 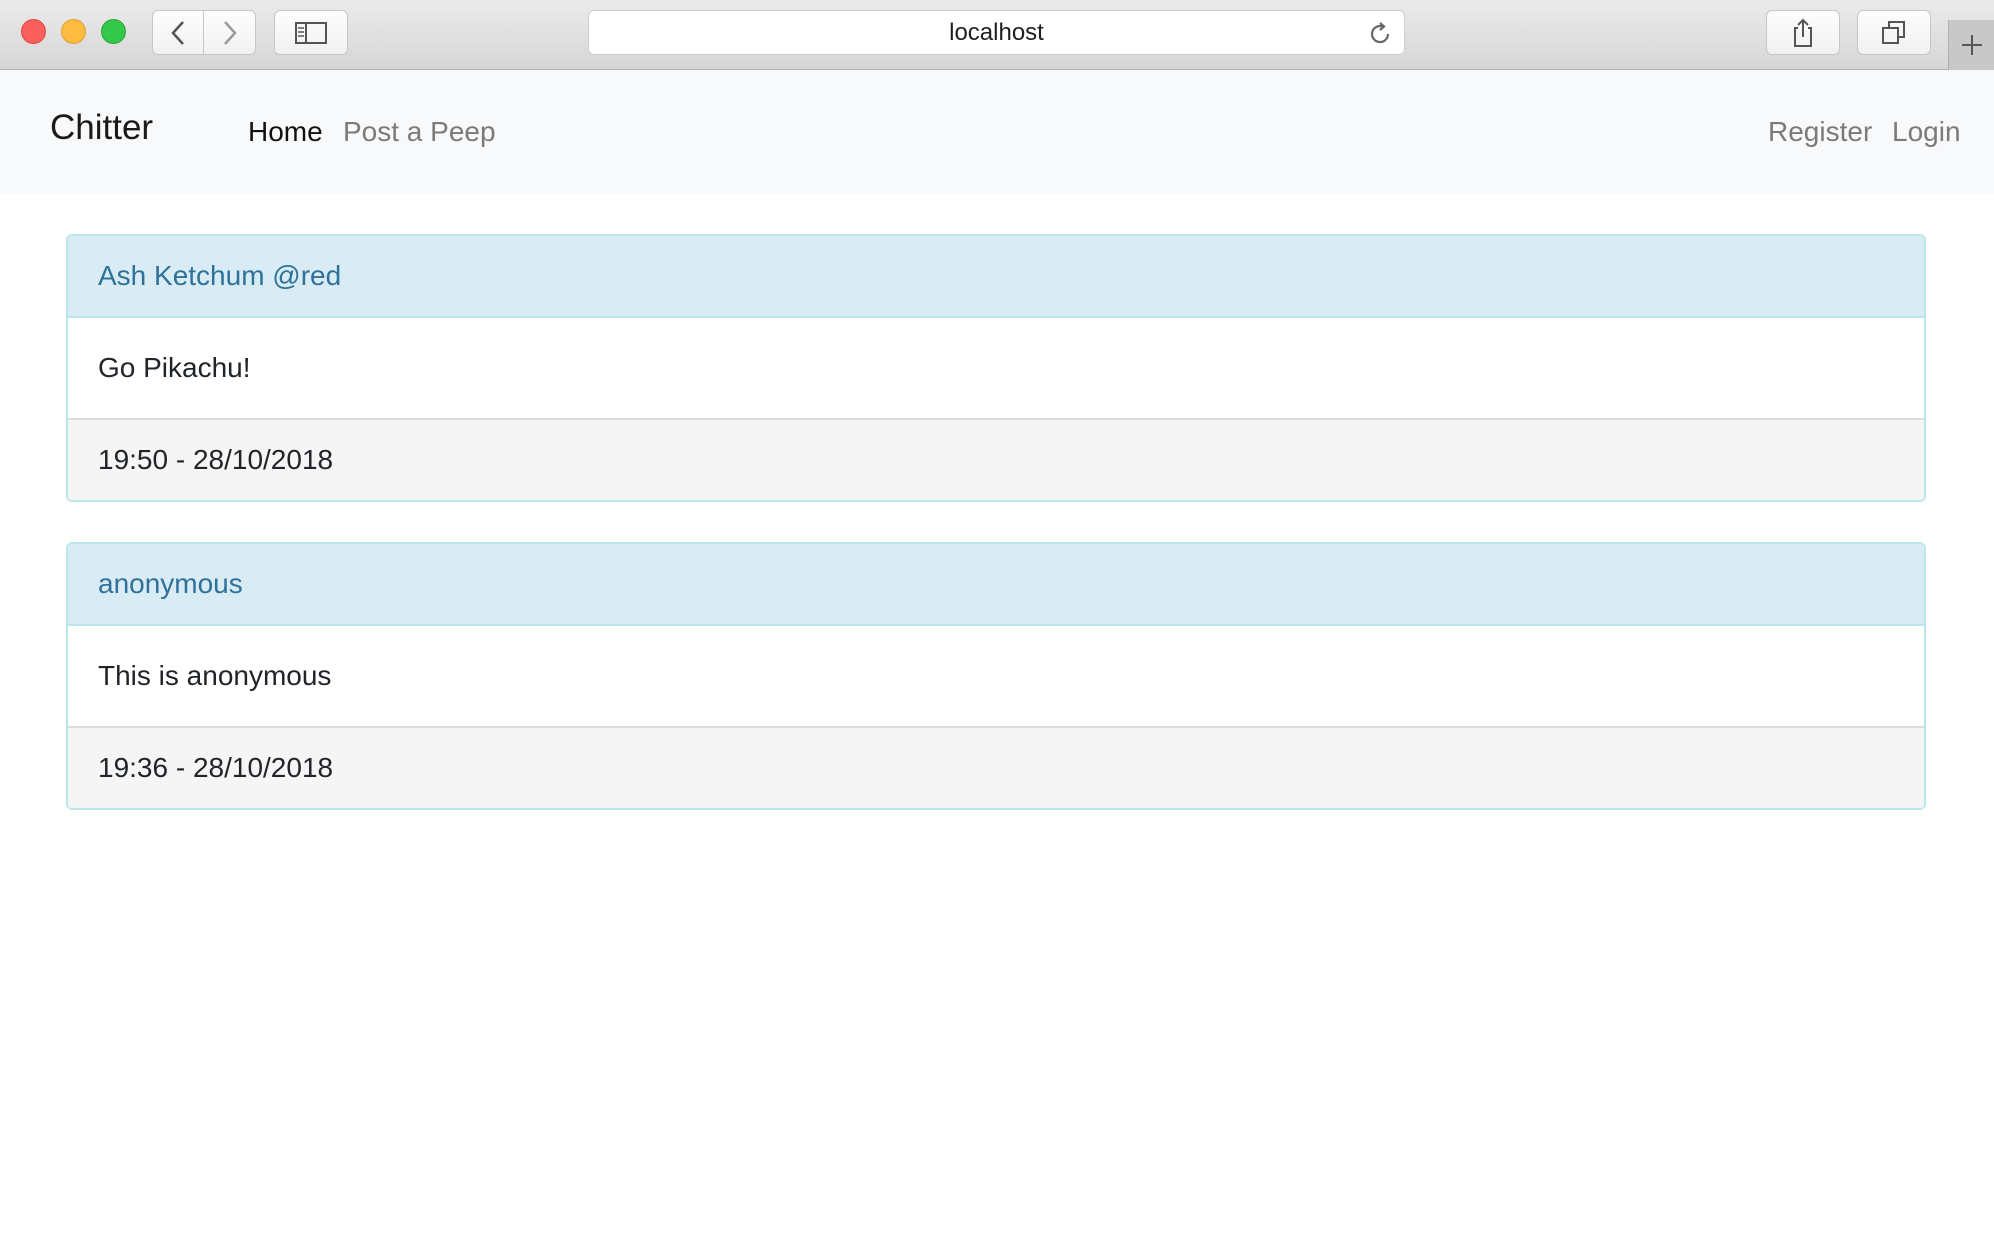 I want to click on tabs-overview-icon, so click(x=1893, y=32).